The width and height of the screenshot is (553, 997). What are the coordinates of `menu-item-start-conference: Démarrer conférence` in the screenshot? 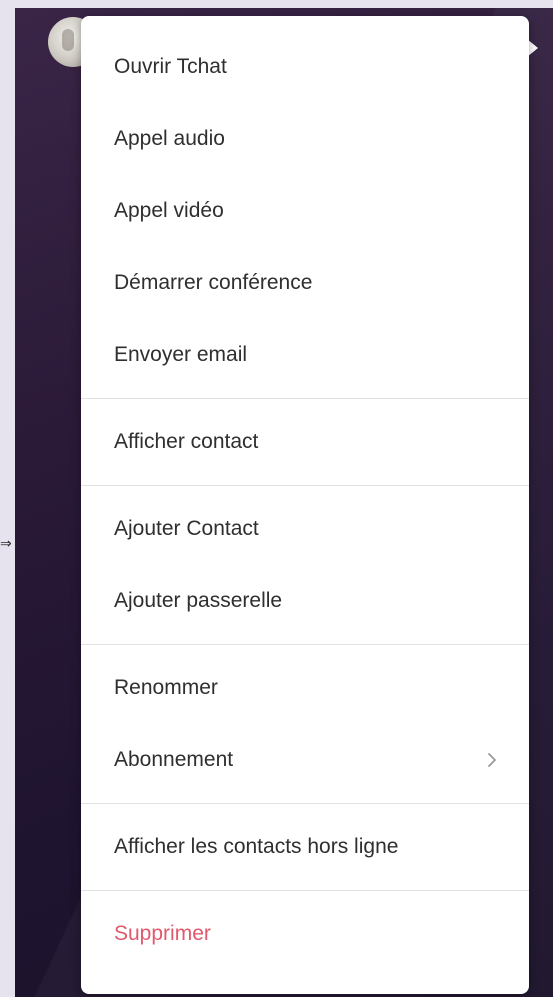 It's located at (305, 283).